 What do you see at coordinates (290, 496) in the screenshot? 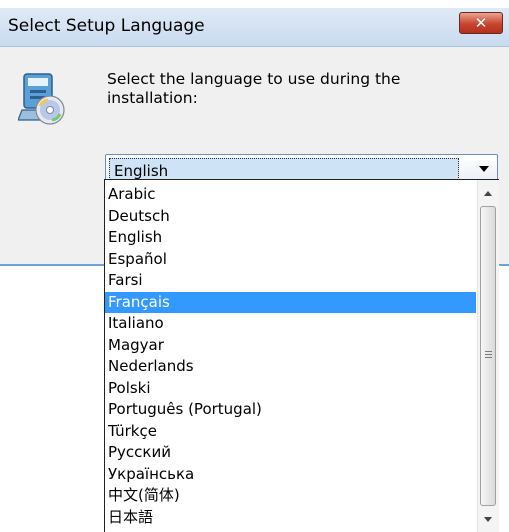
I see `list-item: 中文(简体)` at bounding box center [290, 496].